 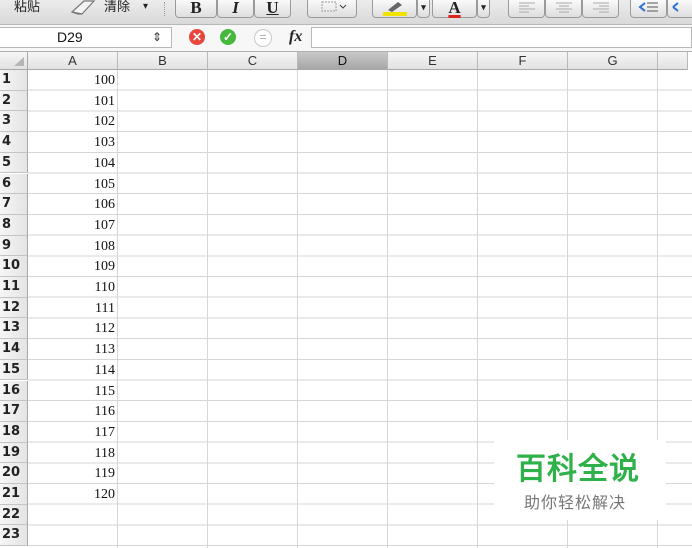 I want to click on fill-color-button, so click(x=394, y=9).